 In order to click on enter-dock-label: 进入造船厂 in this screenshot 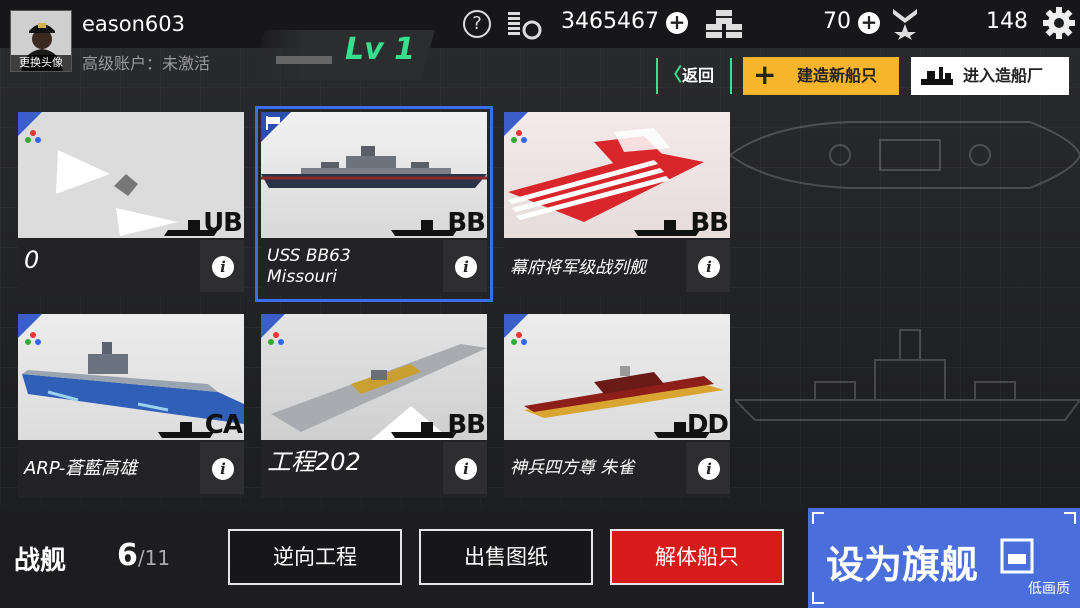, I will do `click(1003, 75)`.